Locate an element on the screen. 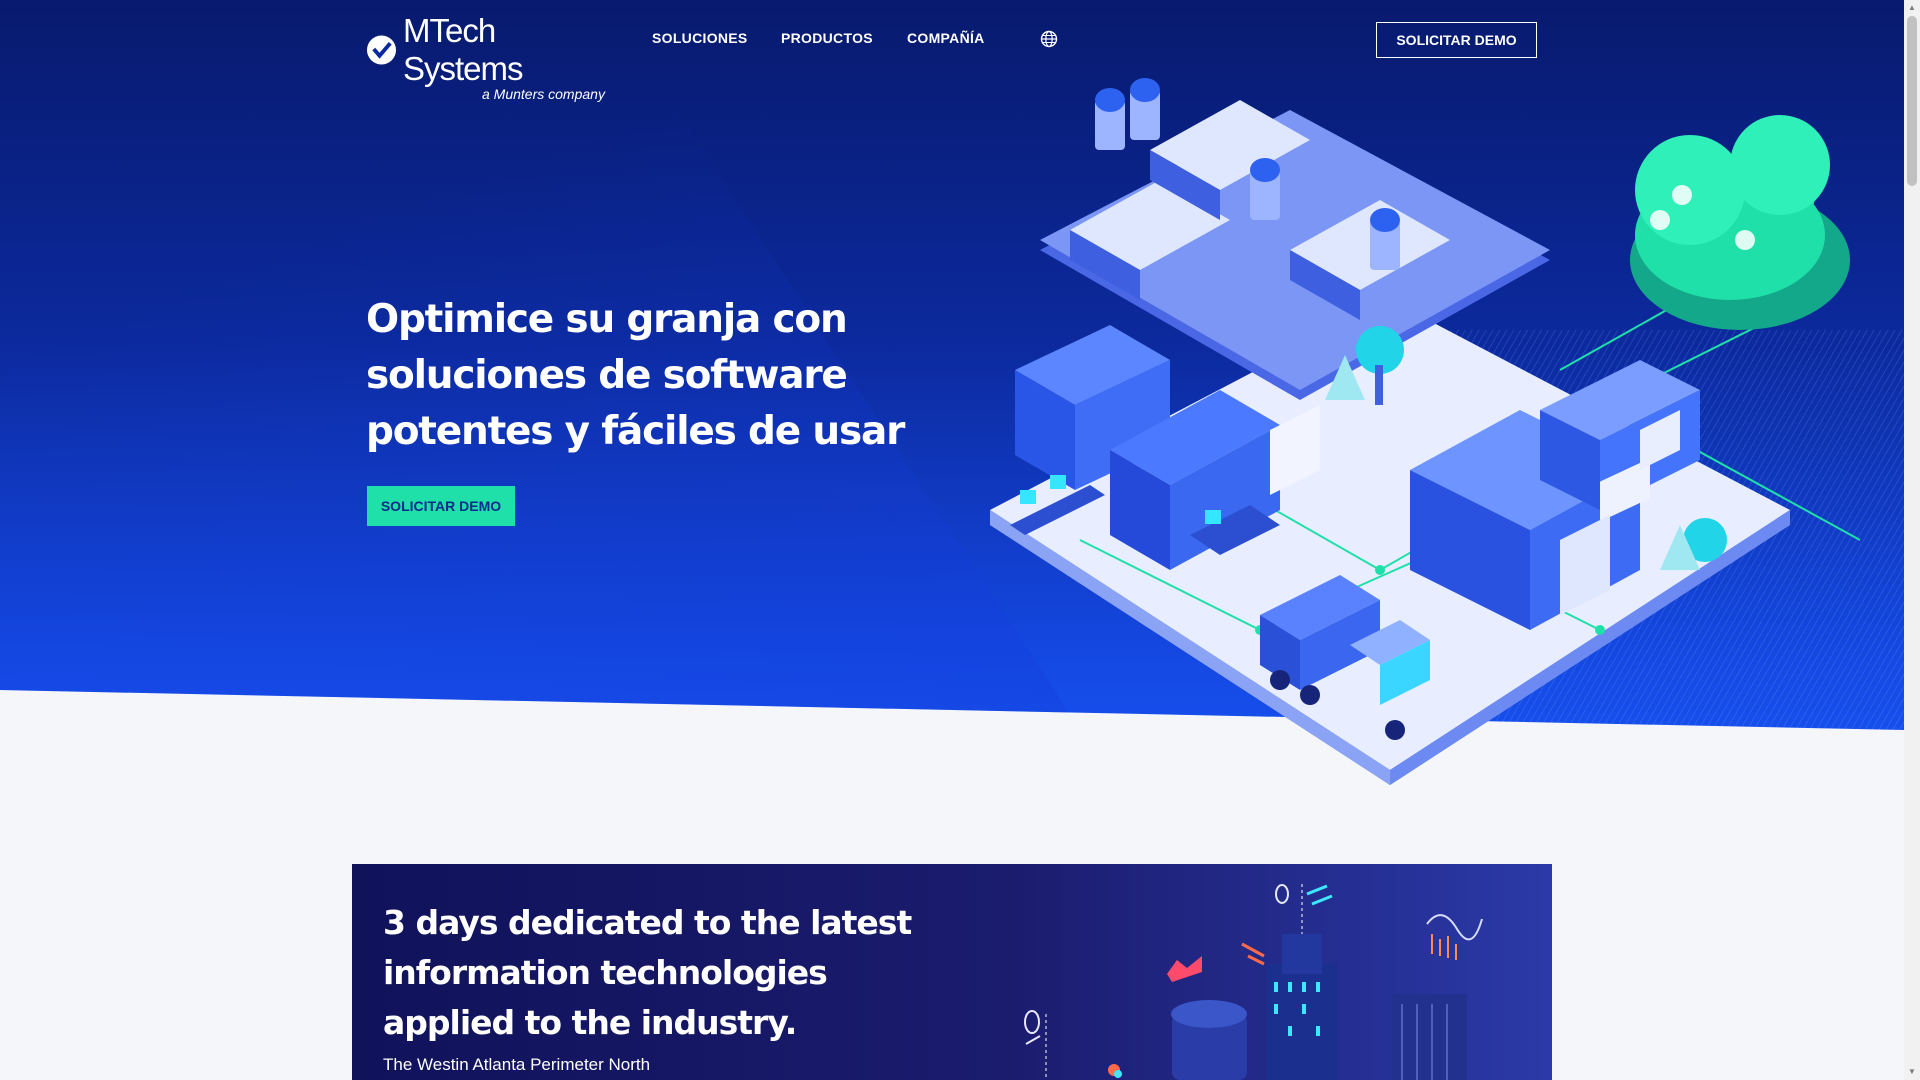  page-scrollbar: ▲ ▼ is located at coordinates (1912, 540).